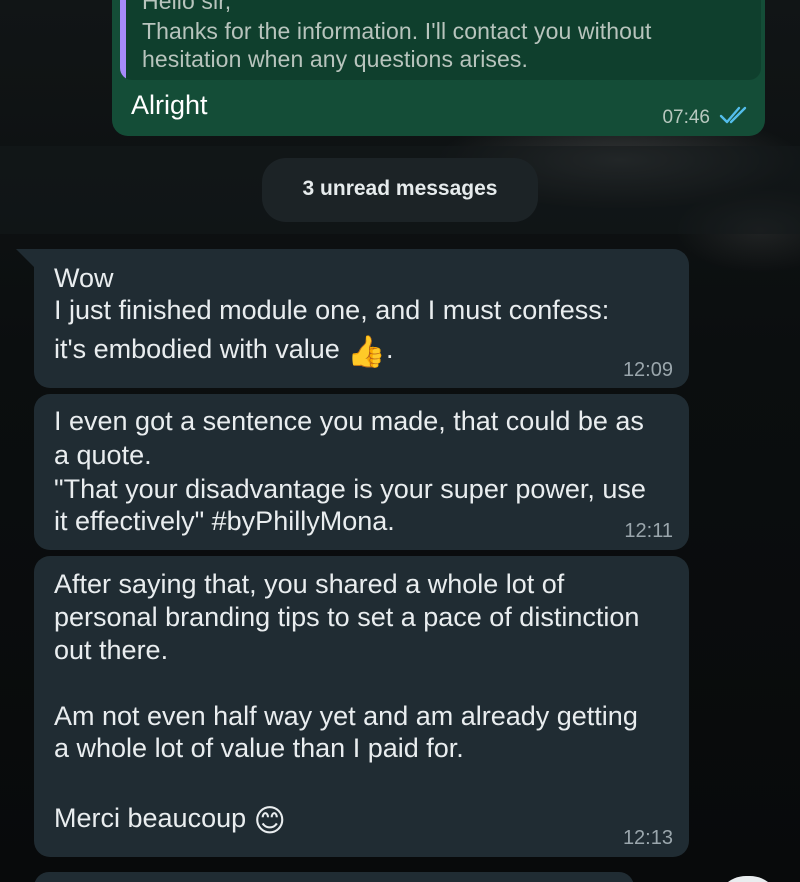 The width and height of the screenshot is (800, 882). I want to click on message-line-with-emoji: Merci beaucoup 😊, so click(170, 821).